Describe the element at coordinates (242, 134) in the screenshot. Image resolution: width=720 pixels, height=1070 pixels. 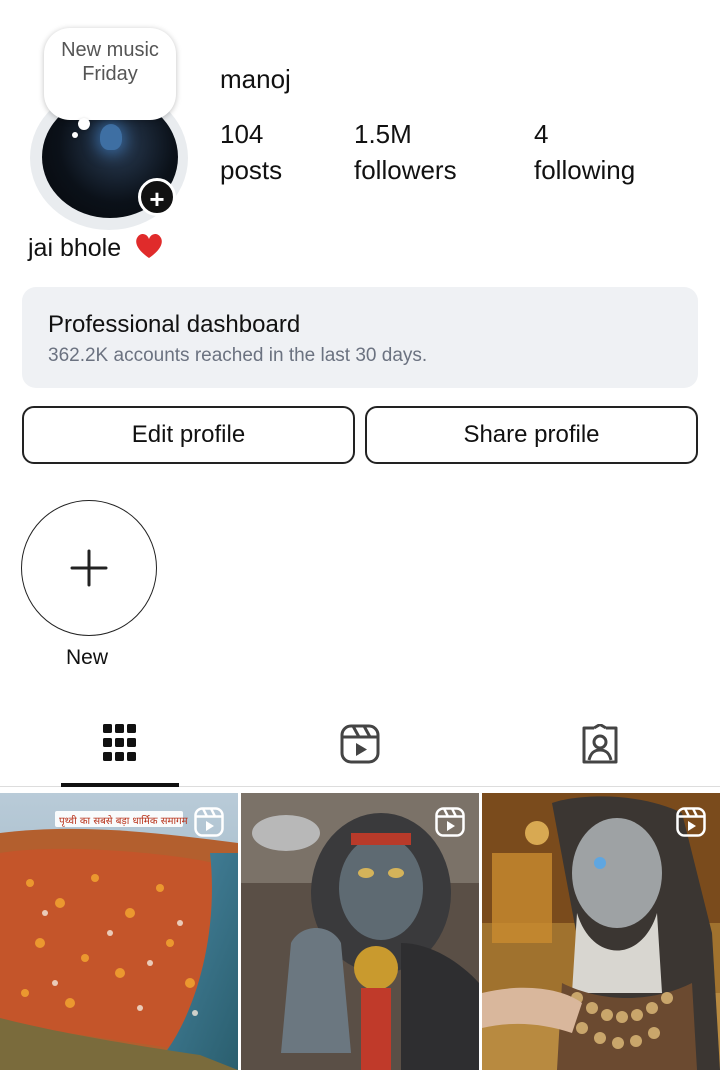
I see `stat-posts-value: 104` at that location.